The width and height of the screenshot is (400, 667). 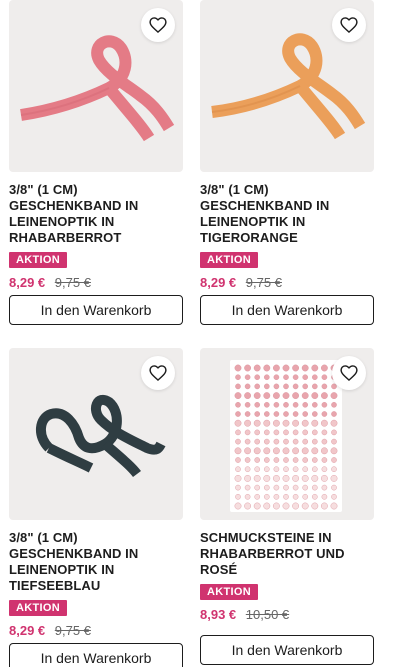 I want to click on sale-price: 8,93 €, so click(x=218, y=614).